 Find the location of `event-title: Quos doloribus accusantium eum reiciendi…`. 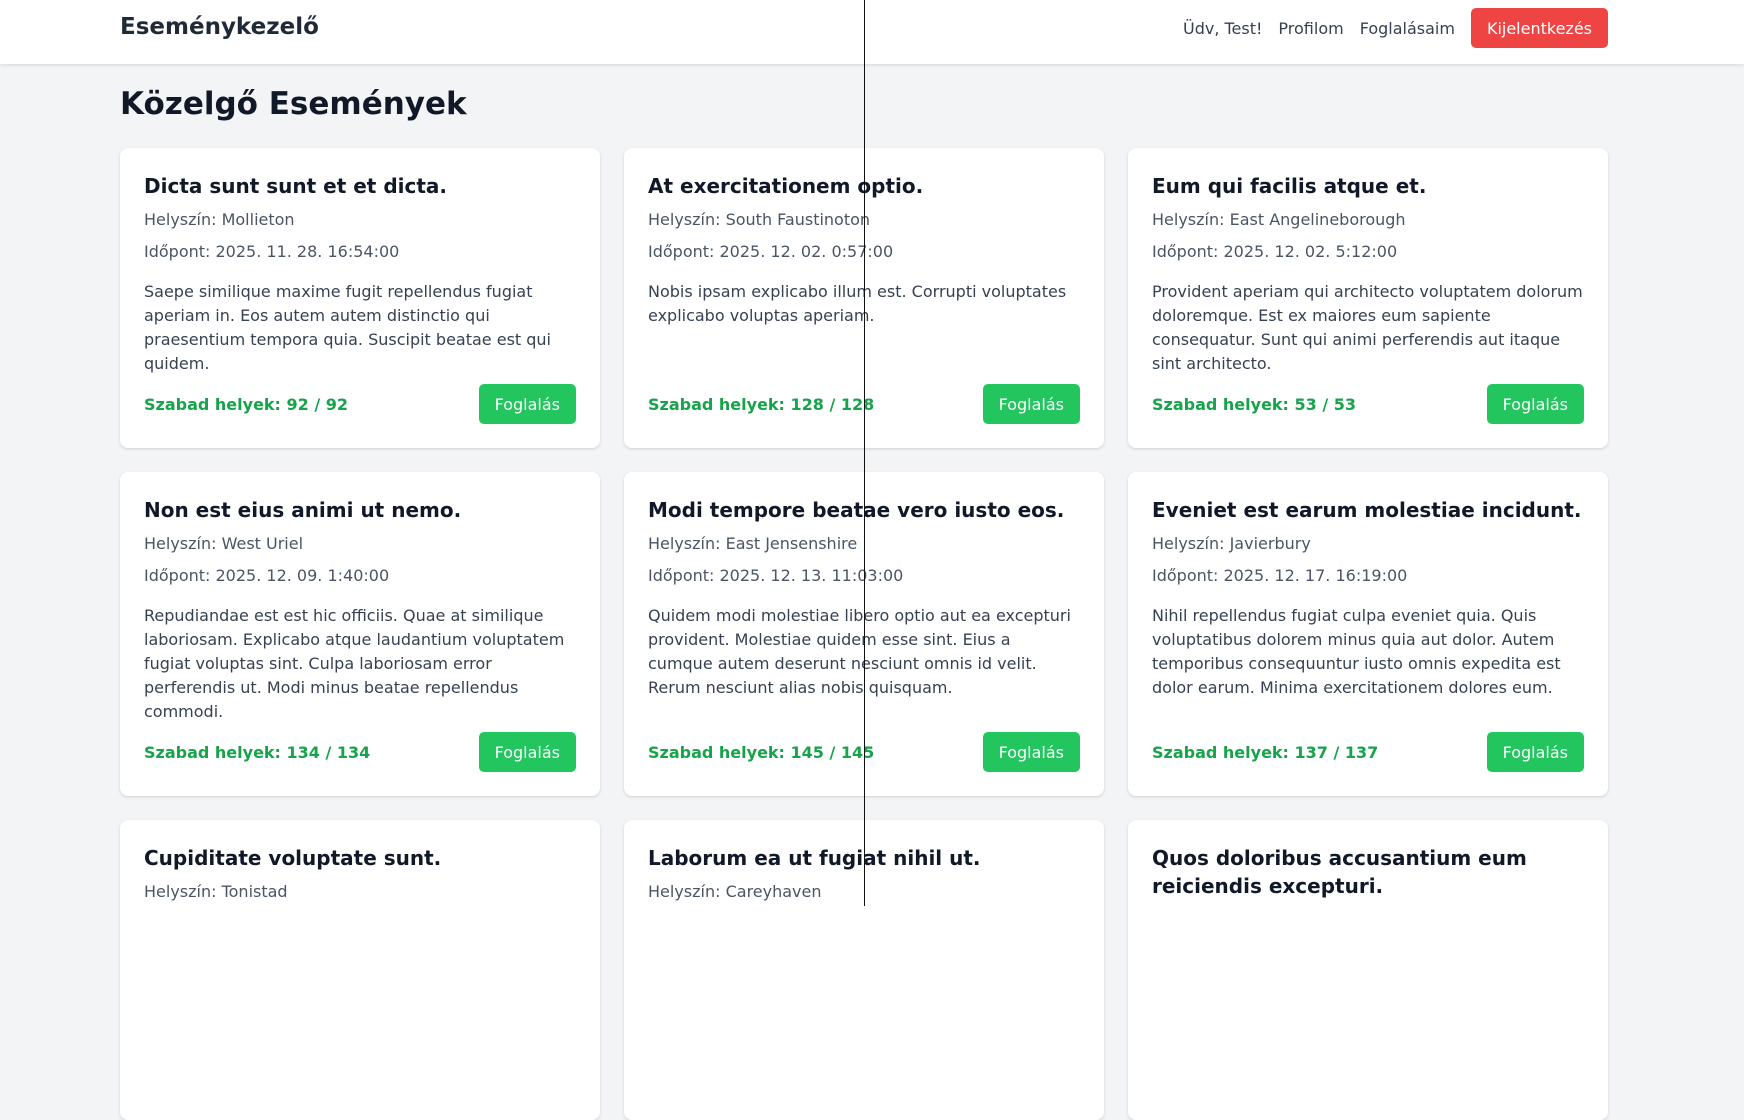

event-title: Quos doloribus accusantium eum reiciendi… is located at coordinates (1339, 872).